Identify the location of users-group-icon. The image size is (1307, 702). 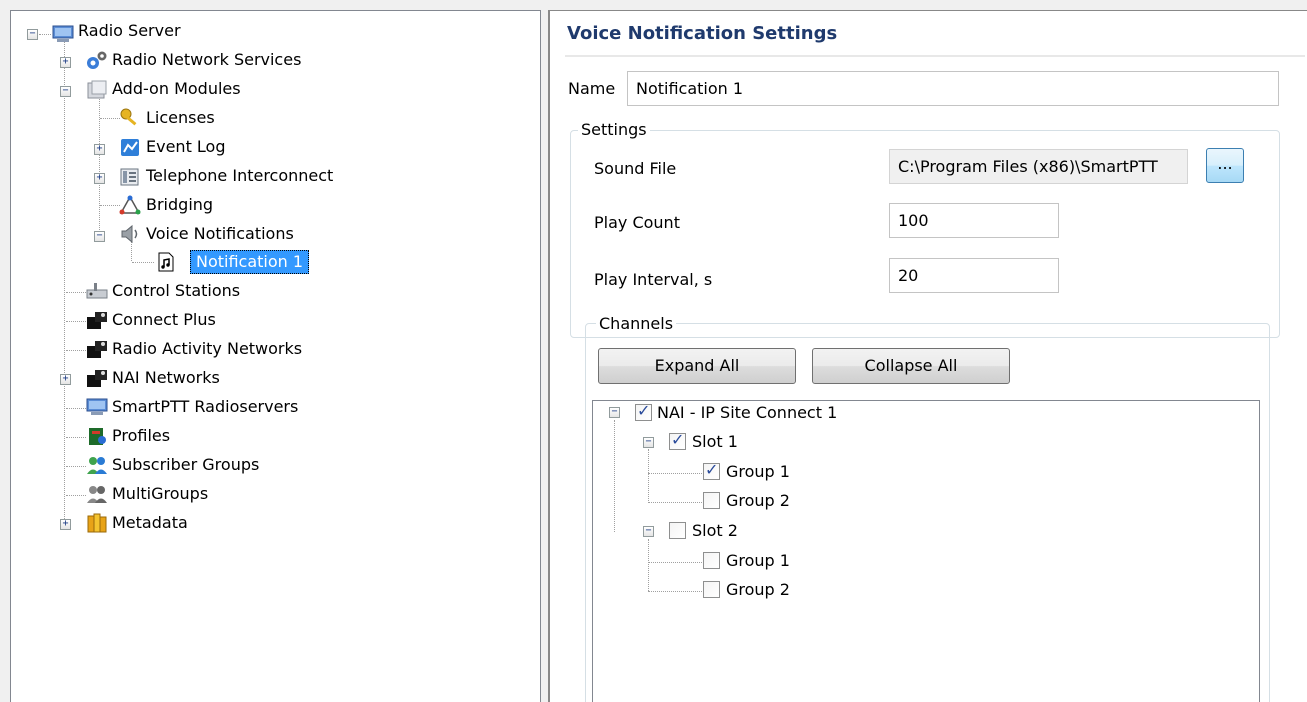
(97, 465).